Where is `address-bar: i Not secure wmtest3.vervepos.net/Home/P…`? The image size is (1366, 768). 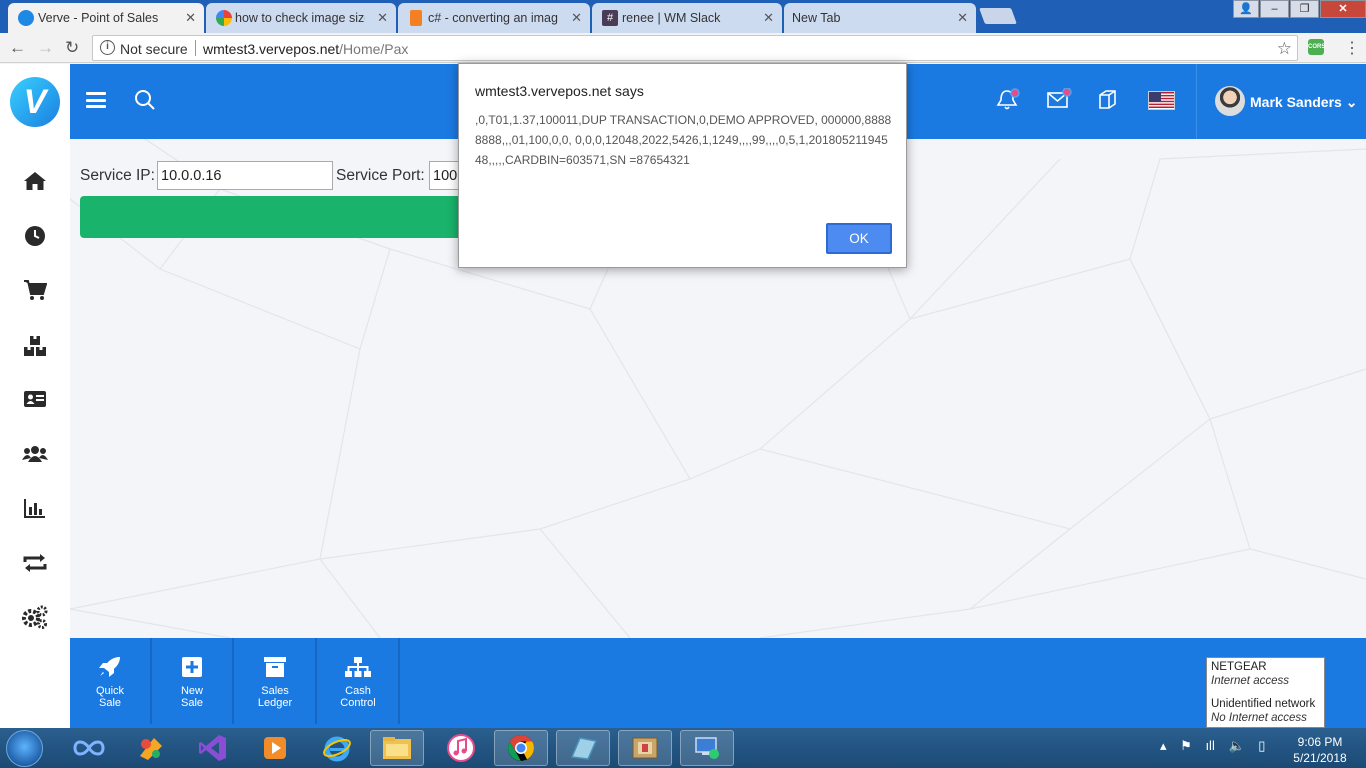 address-bar: i Not secure wmtest3.vervepos.net/Home/P… is located at coordinates (695, 48).